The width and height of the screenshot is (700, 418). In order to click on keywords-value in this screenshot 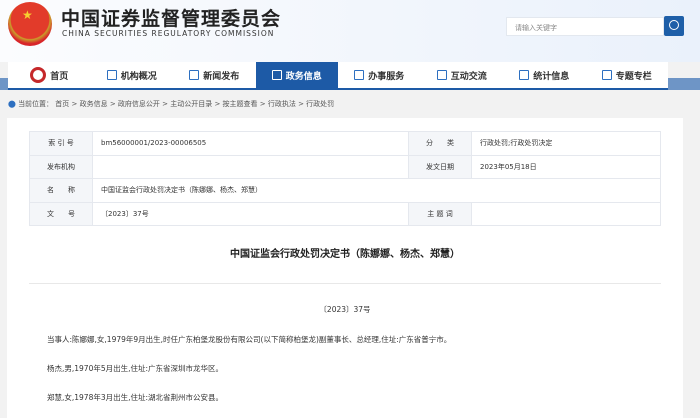, I will do `click(566, 213)`.